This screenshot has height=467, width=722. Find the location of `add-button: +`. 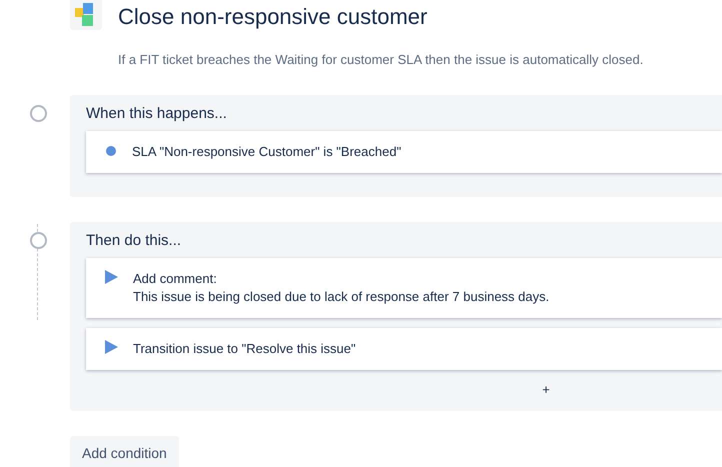

add-button: + is located at coordinates (546, 389).